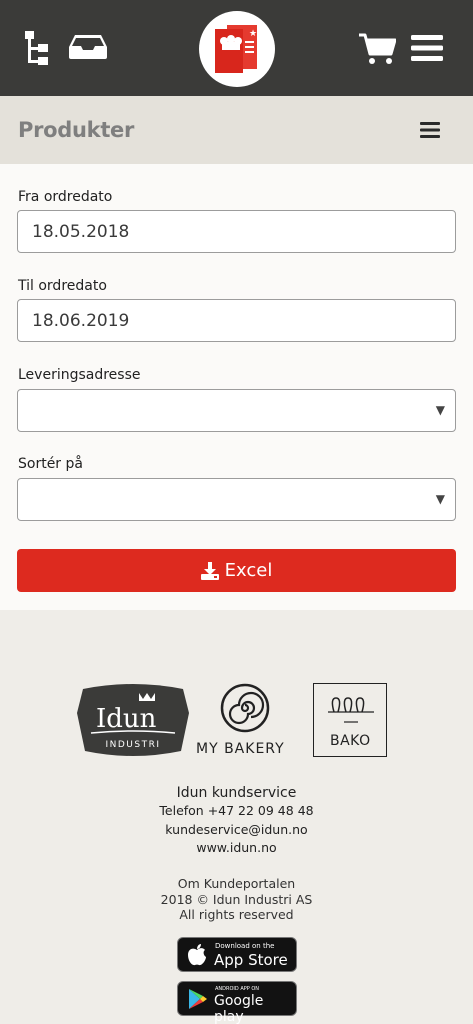 Image resolution: width=473 pixels, height=1024 pixels. I want to click on sort-label: Sortér på, so click(50, 464).